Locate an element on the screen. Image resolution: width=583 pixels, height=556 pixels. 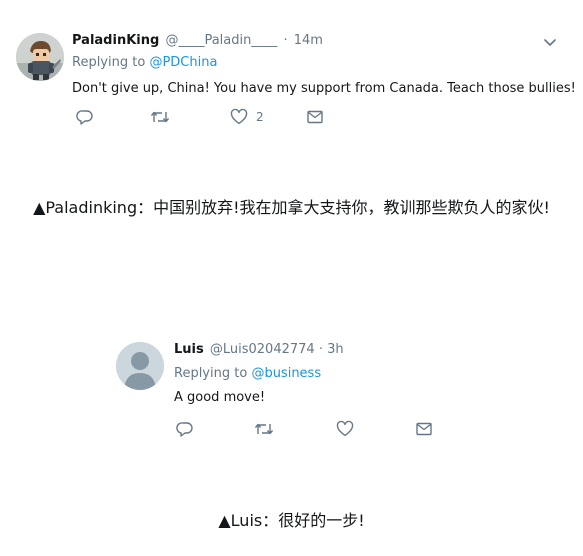
replying-to: Replying to @business is located at coordinates (247, 373).